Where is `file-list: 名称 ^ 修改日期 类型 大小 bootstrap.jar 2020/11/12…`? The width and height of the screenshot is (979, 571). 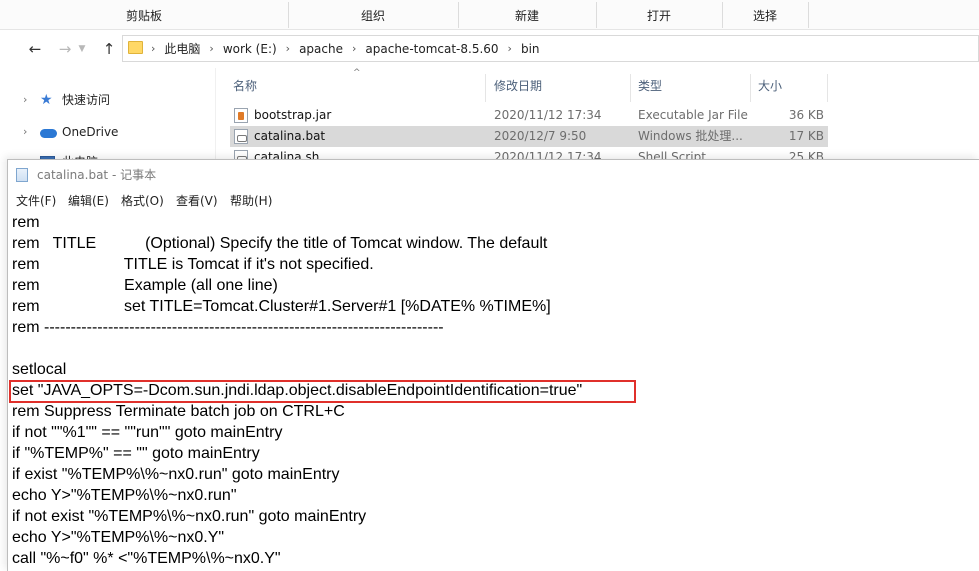
file-list: 名称 ^ 修改日期 类型 大小 bootstrap.jar 2020/11/12… is located at coordinates (597, 118).